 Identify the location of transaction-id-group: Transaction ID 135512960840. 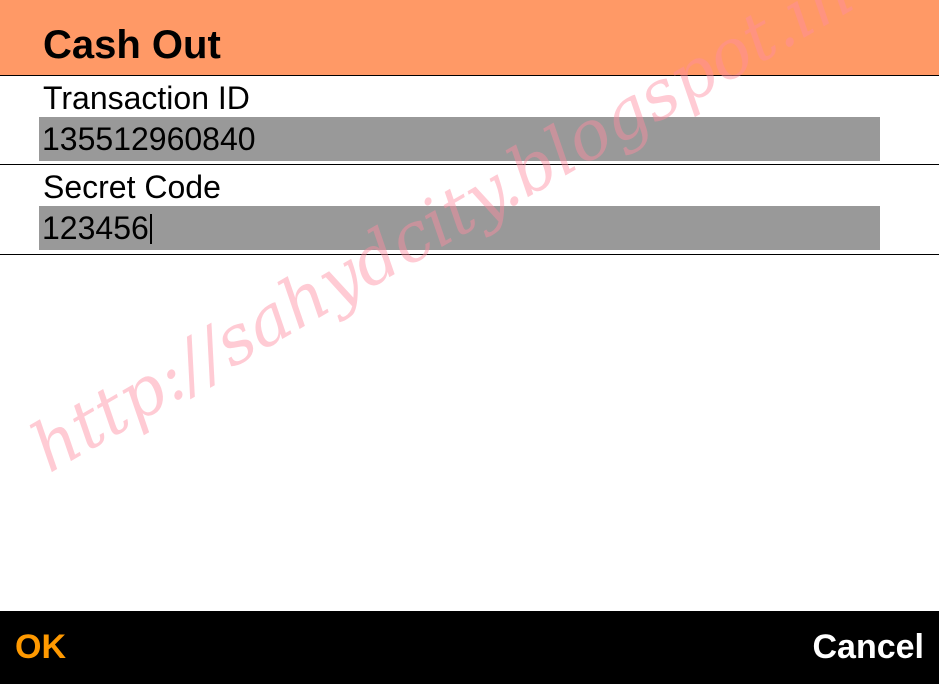
(469, 120).